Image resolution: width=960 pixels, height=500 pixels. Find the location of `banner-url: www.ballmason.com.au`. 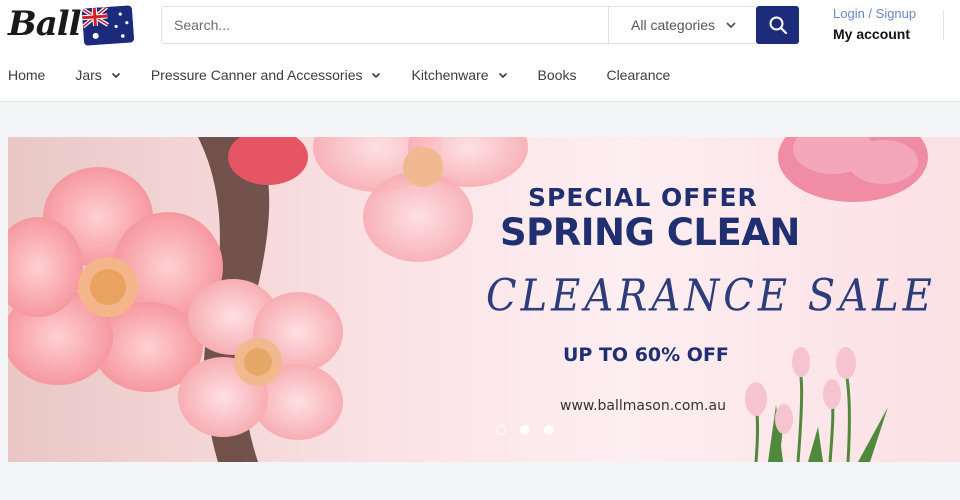

banner-url: www.ballmason.com.au is located at coordinates (643, 406).